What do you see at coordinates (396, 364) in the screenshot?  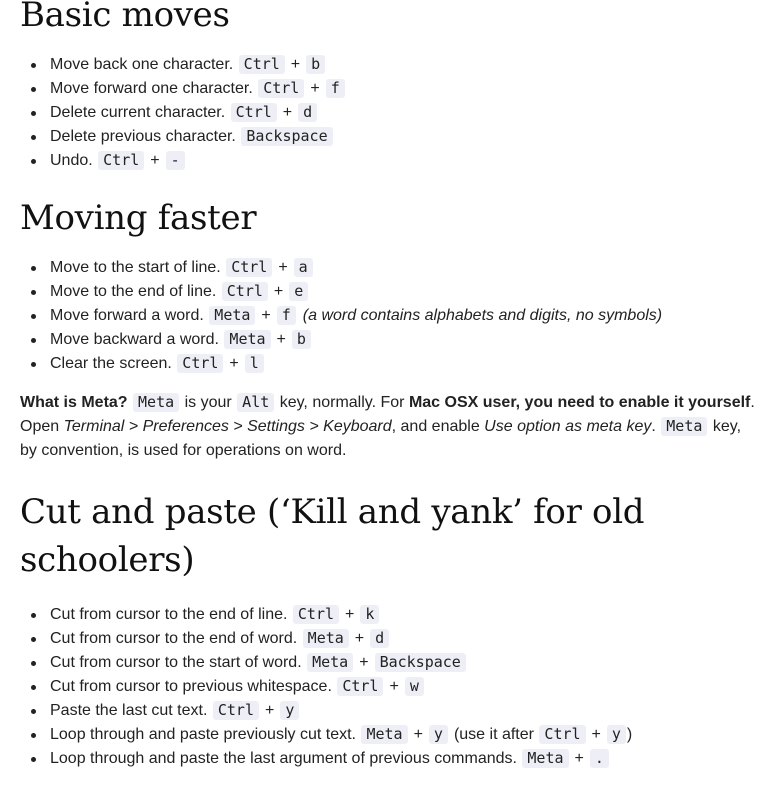 I see `list-item: Clear the screen. Ctrl + l` at bounding box center [396, 364].